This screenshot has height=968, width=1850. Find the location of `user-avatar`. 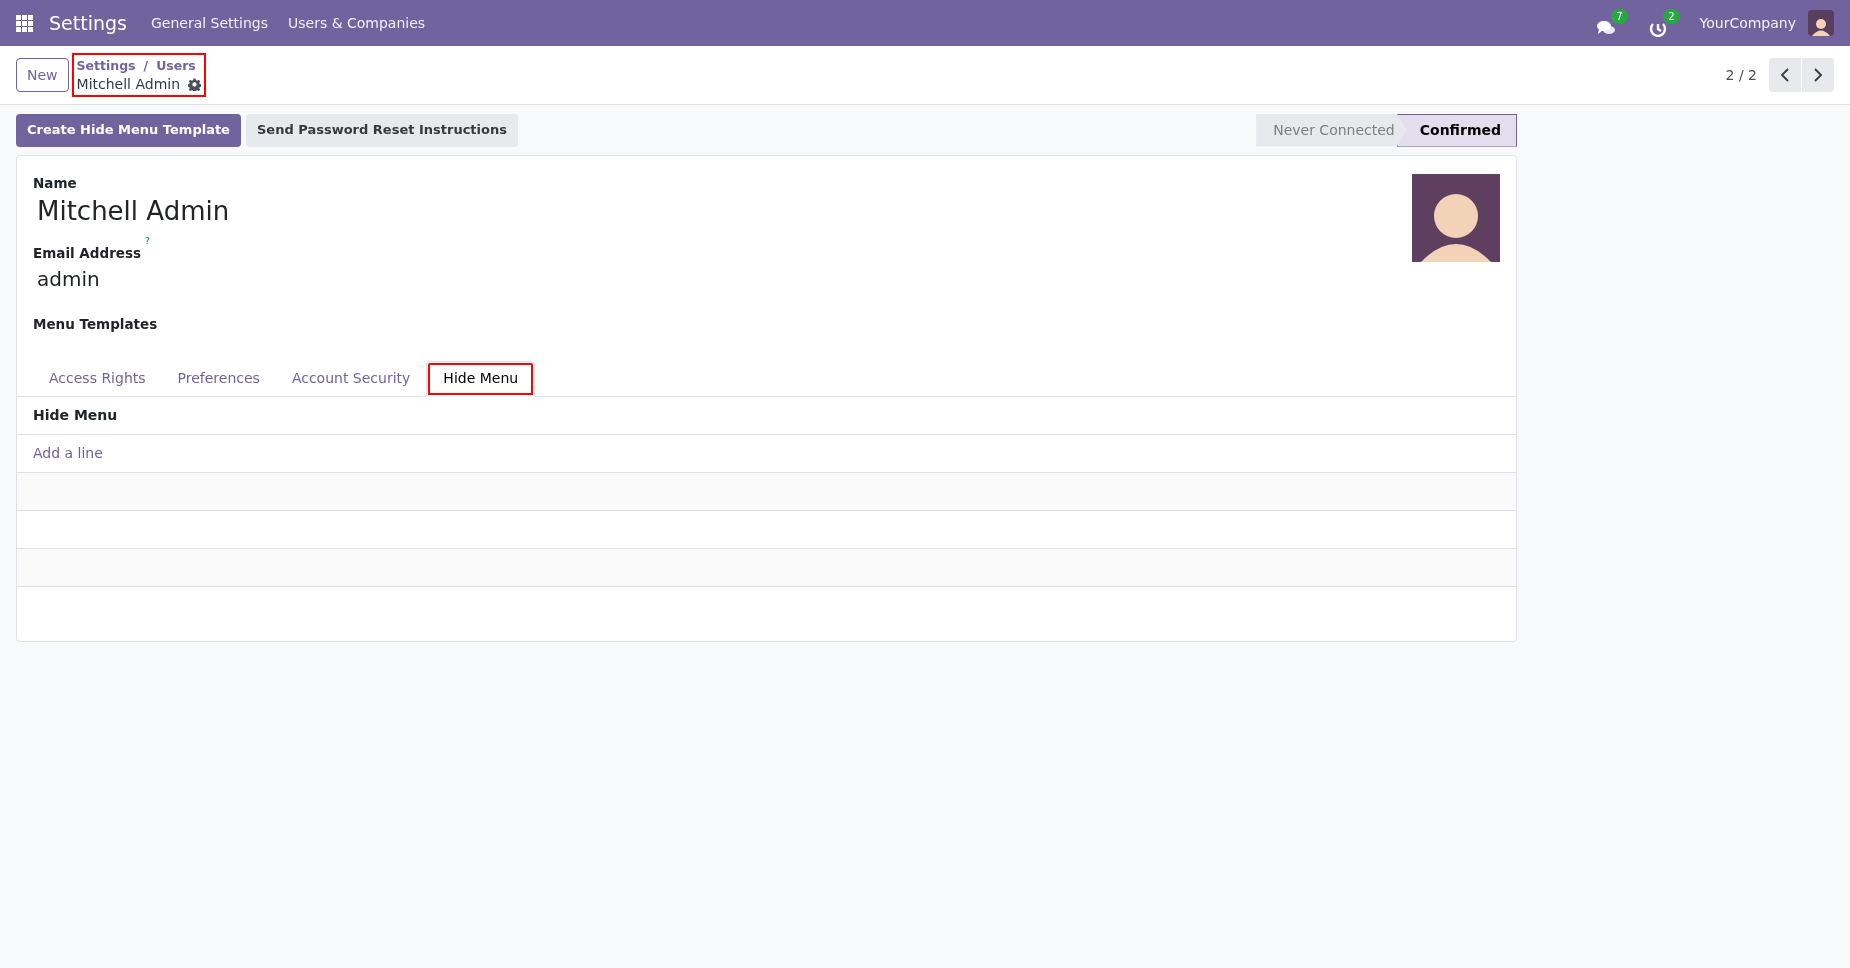

user-avatar is located at coordinates (1821, 23).